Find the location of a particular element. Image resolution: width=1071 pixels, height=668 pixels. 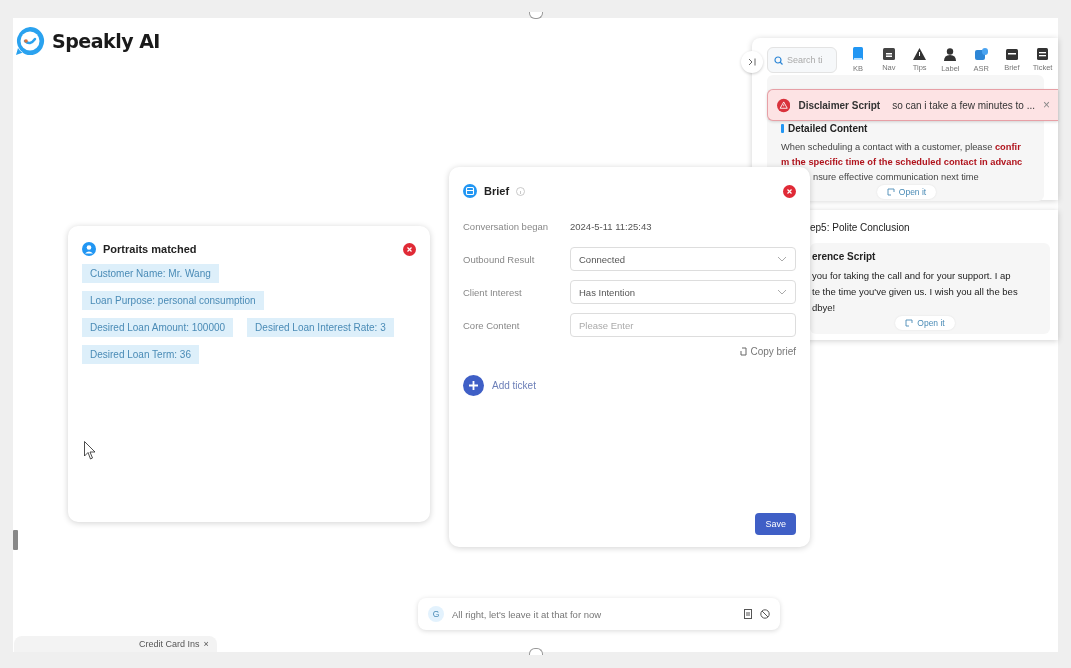

plus-icon is located at coordinates (473, 385).